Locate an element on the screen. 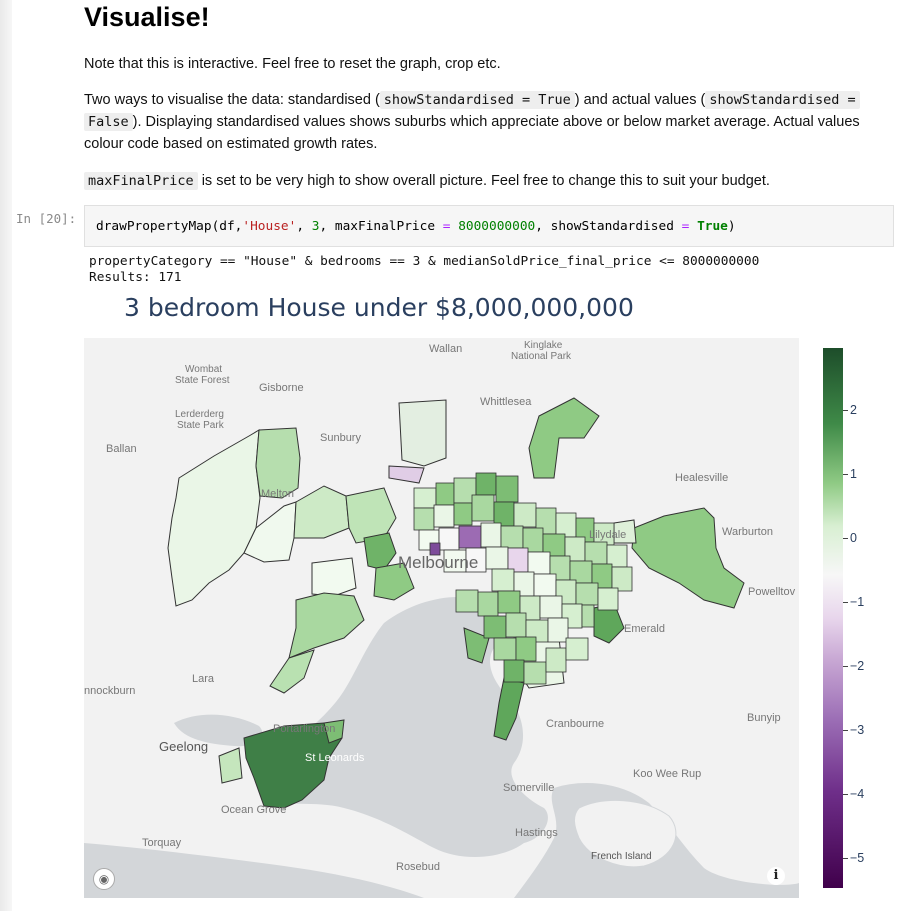  plot-title: 3 bedroom House under $8,000,000,000 is located at coordinates (379, 307).